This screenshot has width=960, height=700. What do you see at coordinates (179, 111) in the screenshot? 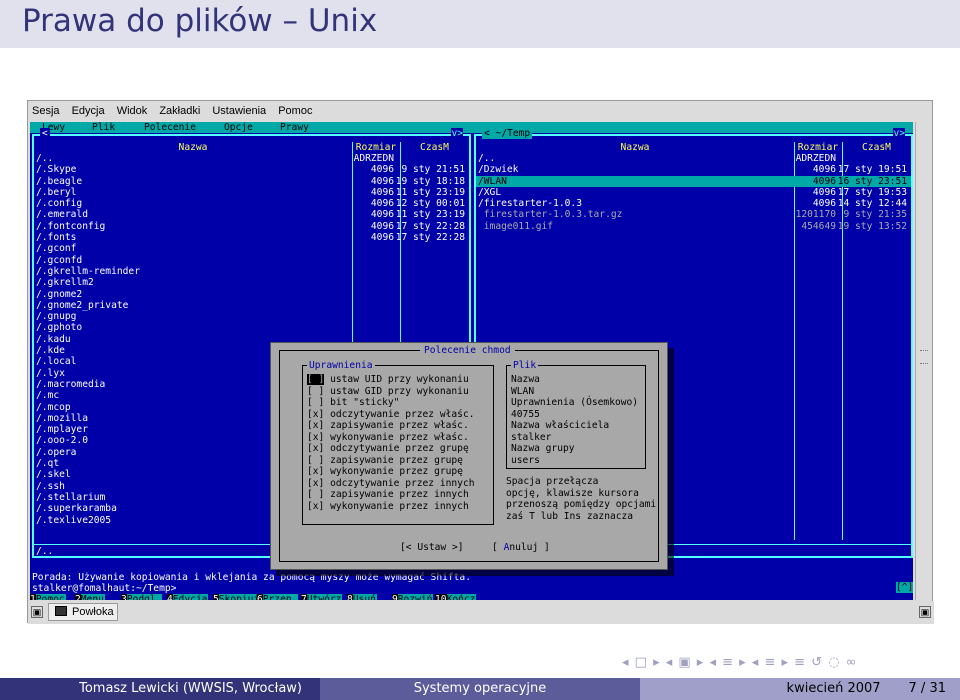
I see `menu-zakladki: Zakładki` at bounding box center [179, 111].